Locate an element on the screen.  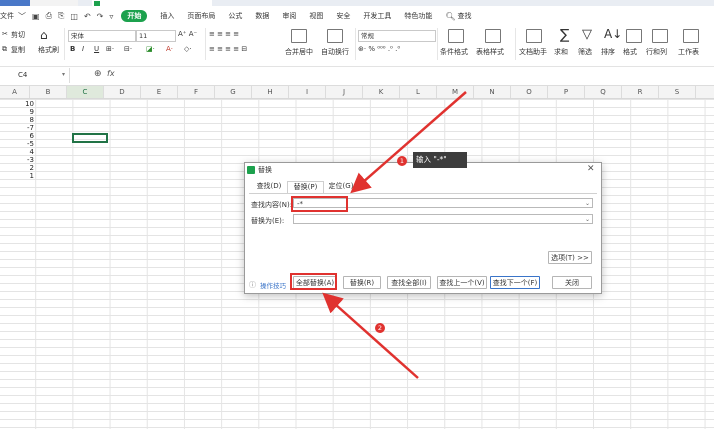
highlight-find-input is located at coordinates (319, 204).